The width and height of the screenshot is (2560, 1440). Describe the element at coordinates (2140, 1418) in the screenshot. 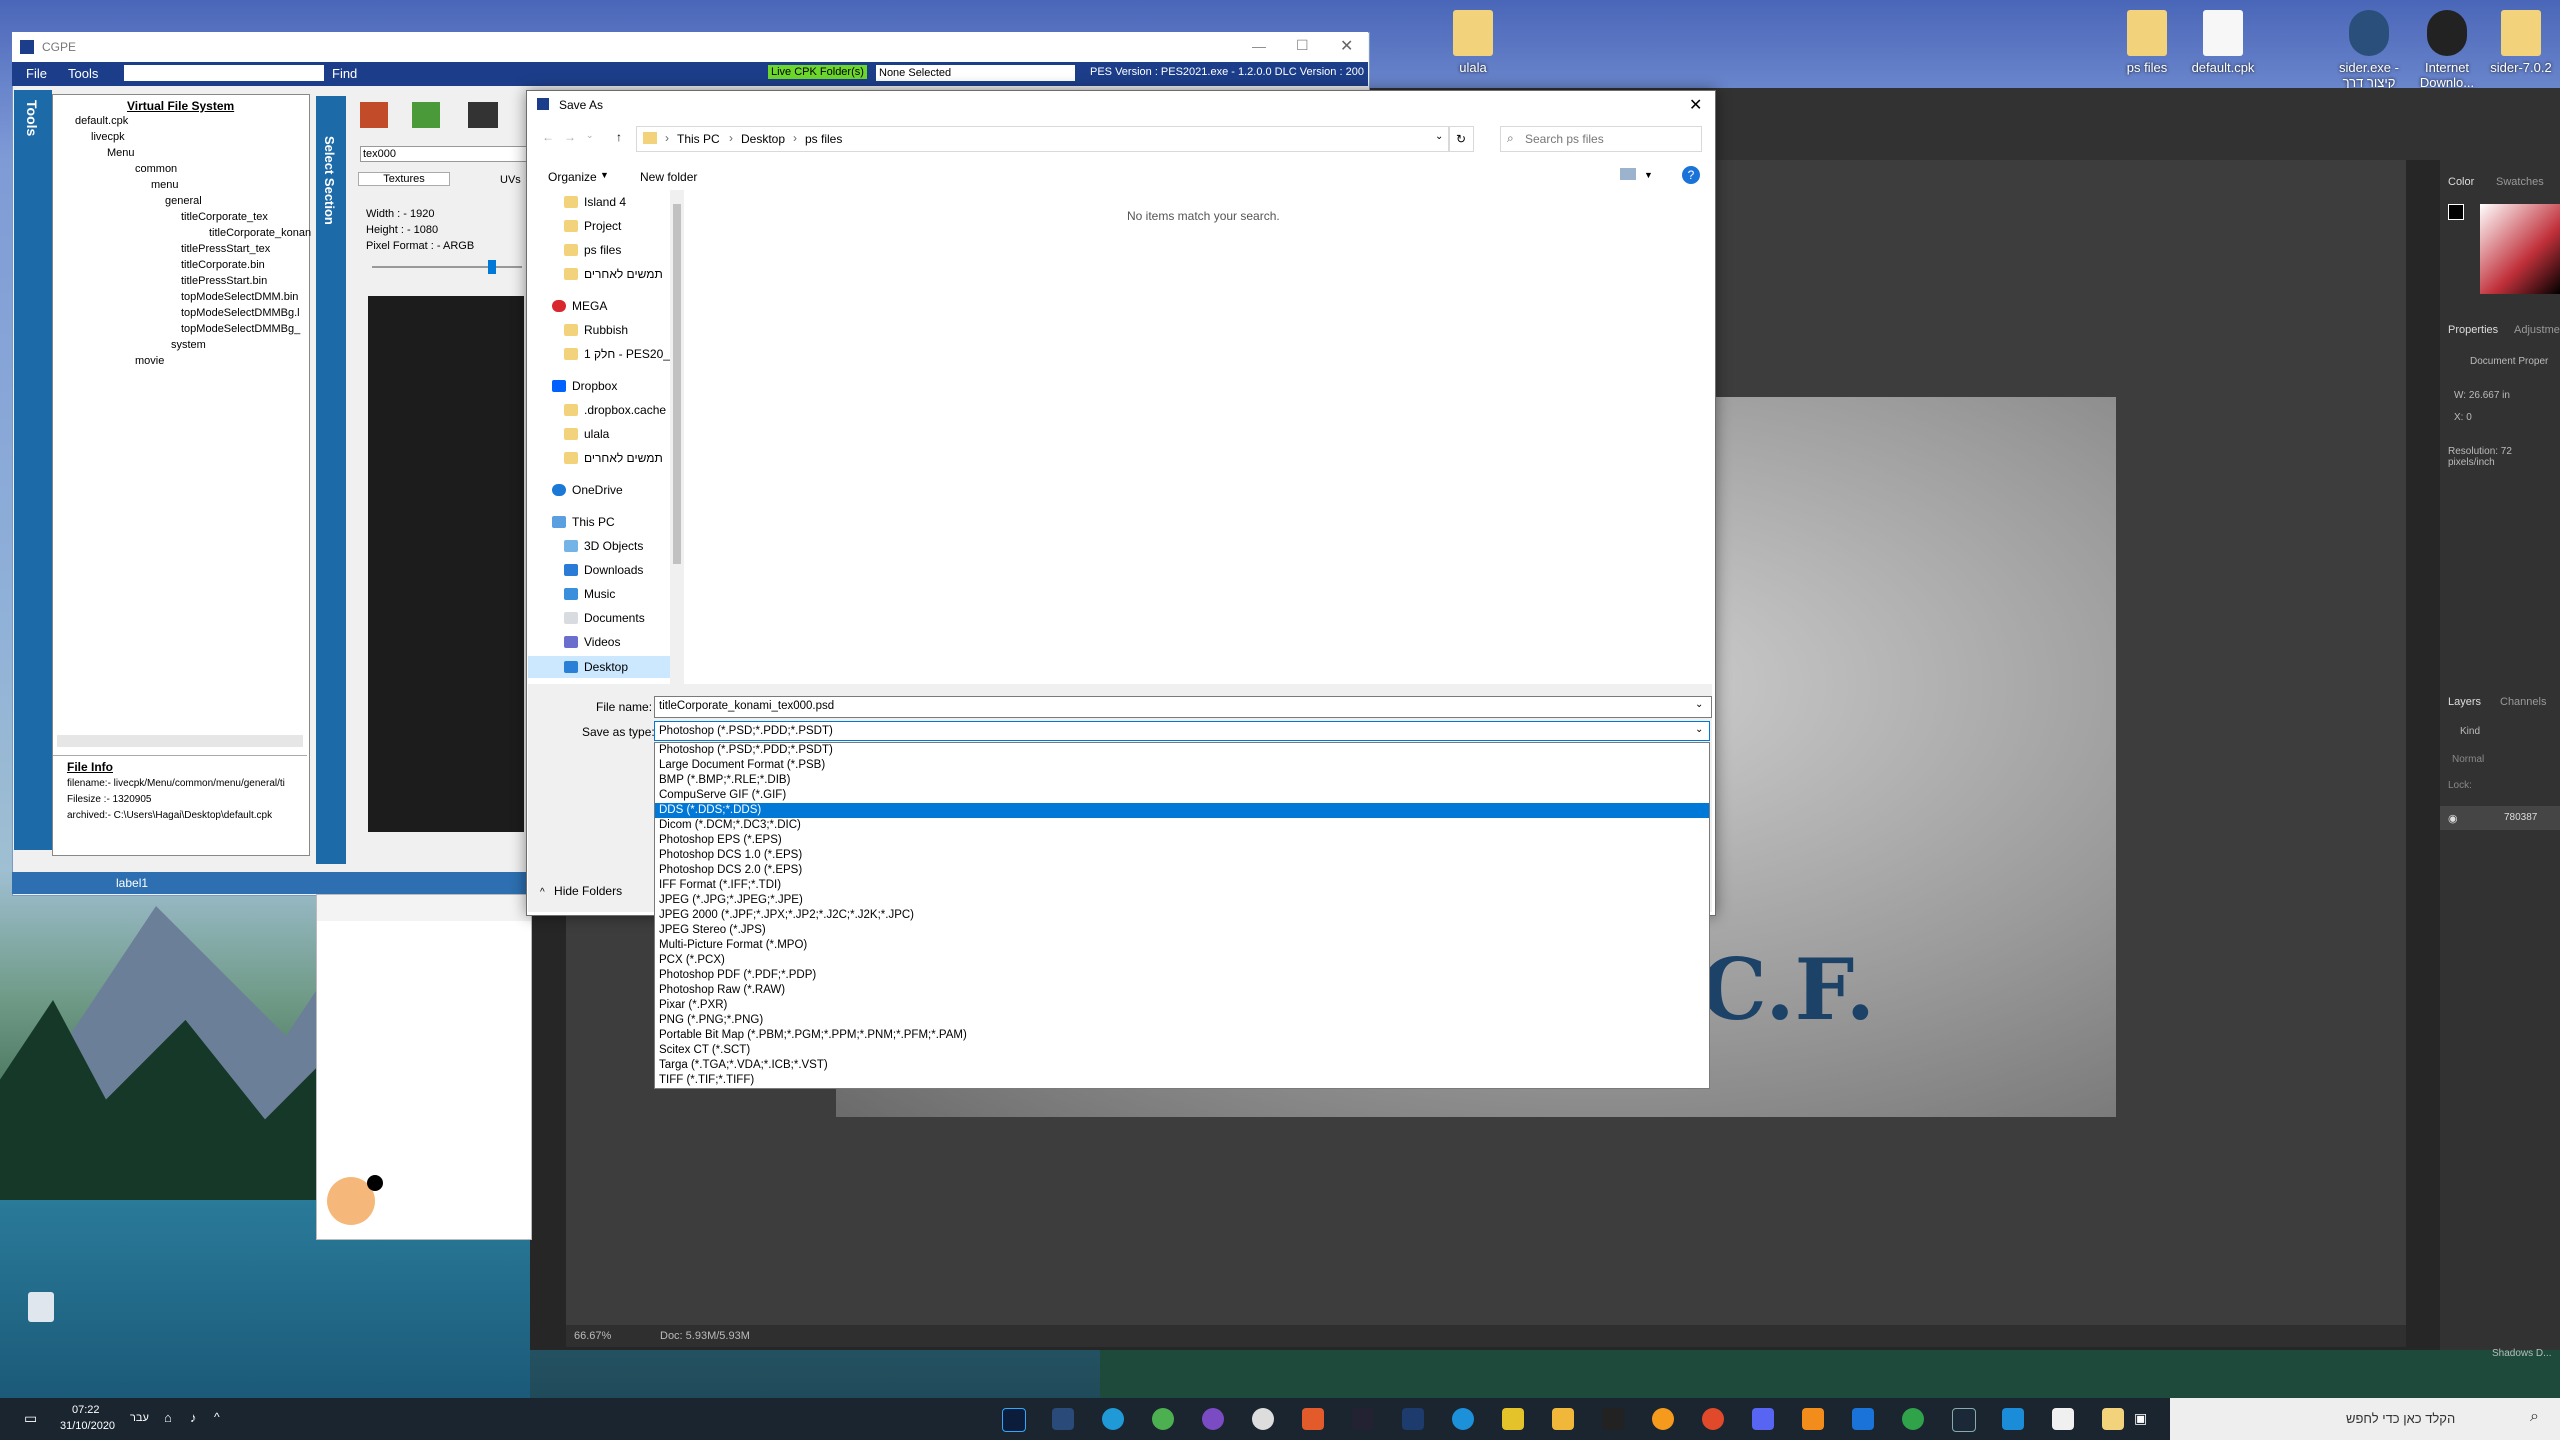

I see `task-view-icon: ▣` at that location.